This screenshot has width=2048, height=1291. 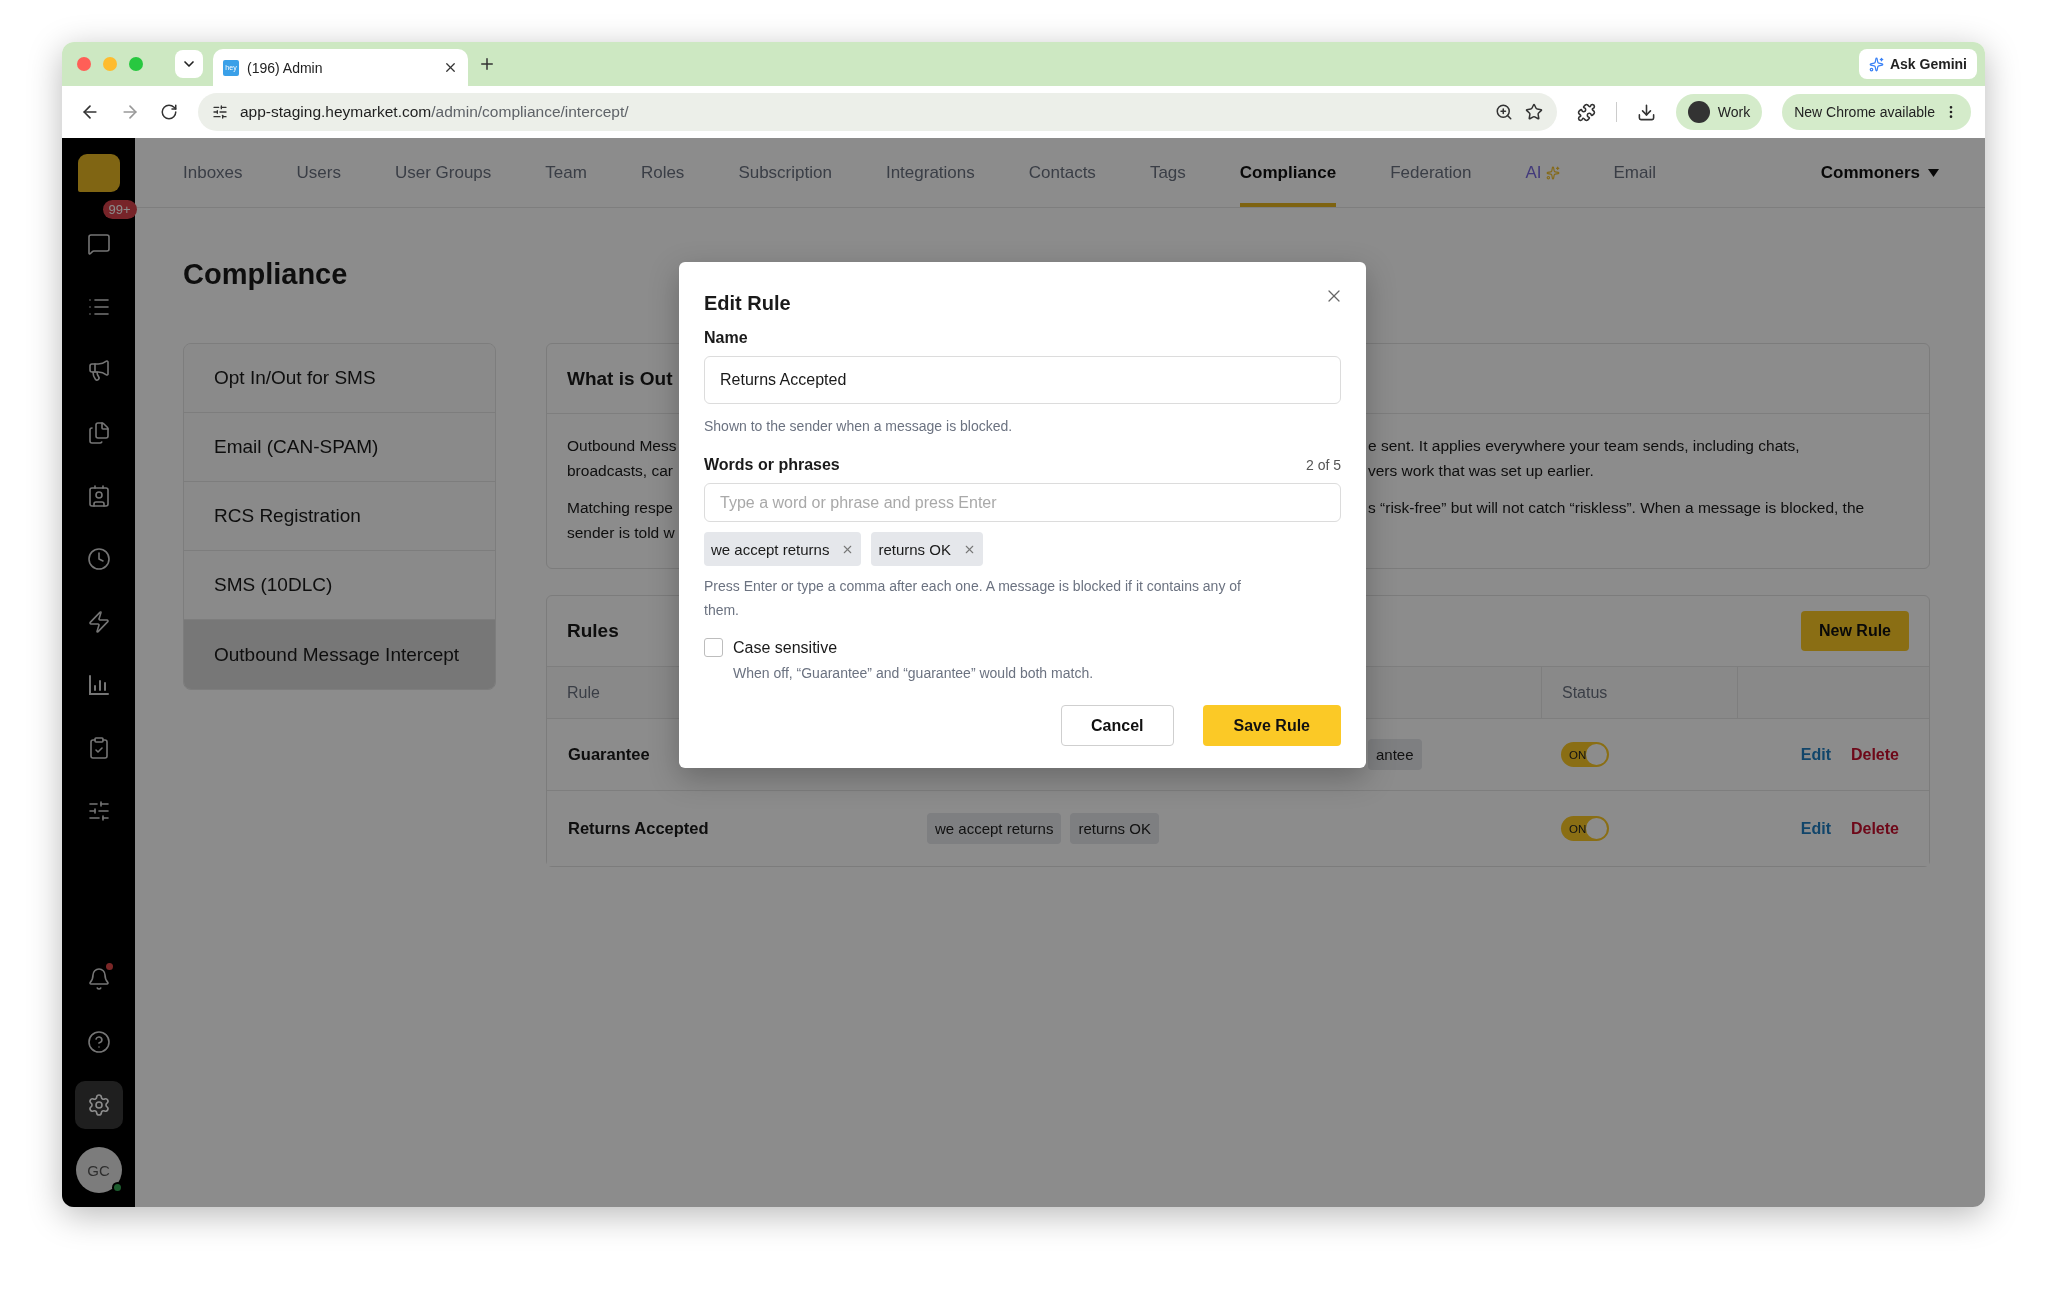 What do you see at coordinates (487, 64) in the screenshot?
I see `new-tab-icon` at bounding box center [487, 64].